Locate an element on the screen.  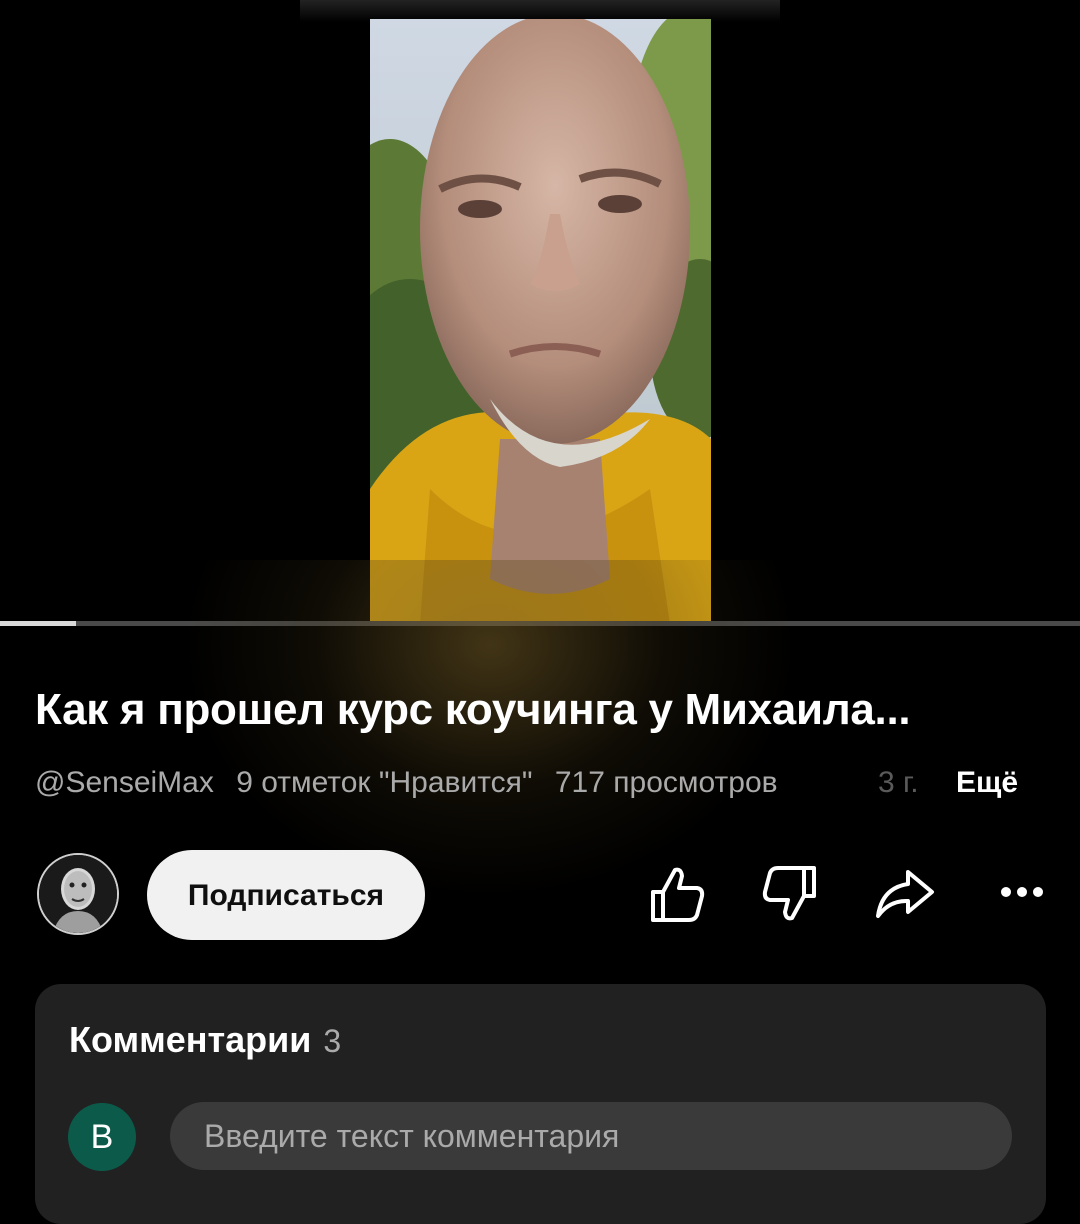
channel-handle: @SenseiMax is located at coordinates (124, 782).